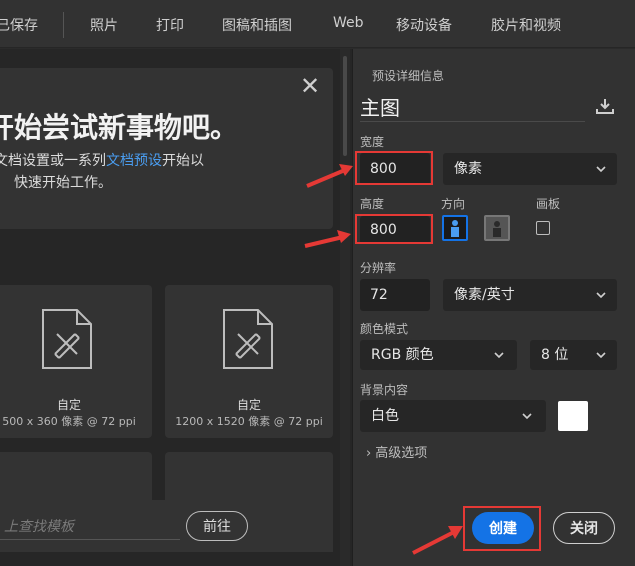  I want to click on artboard-checkbox, so click(543, 228).